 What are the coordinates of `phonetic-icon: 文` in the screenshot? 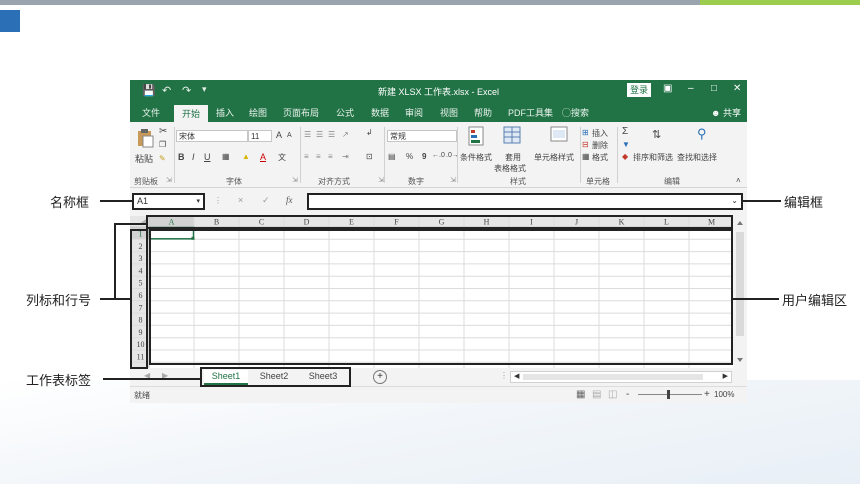 It's located at (282, 157).